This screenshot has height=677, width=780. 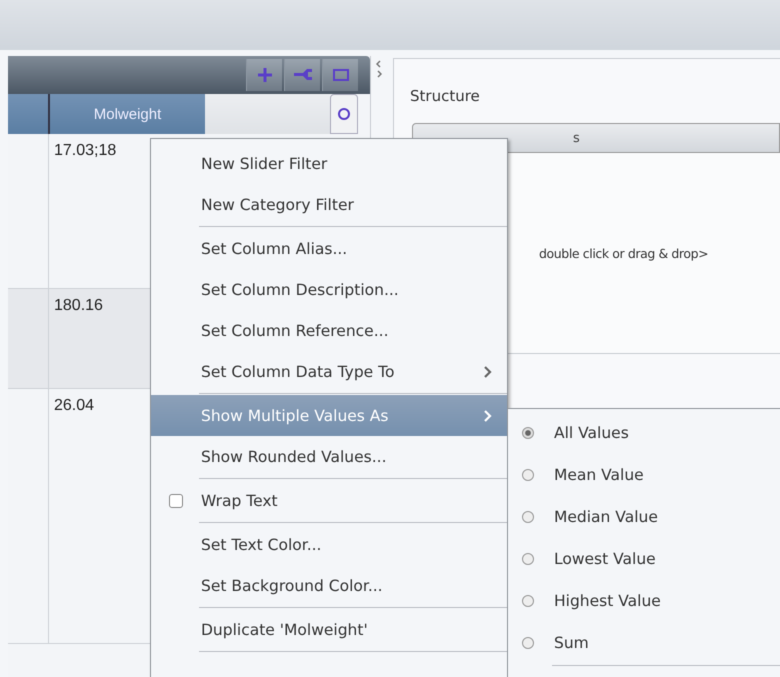 I want to click on table-cell-text: 26.04, so click(x=74, y=406).